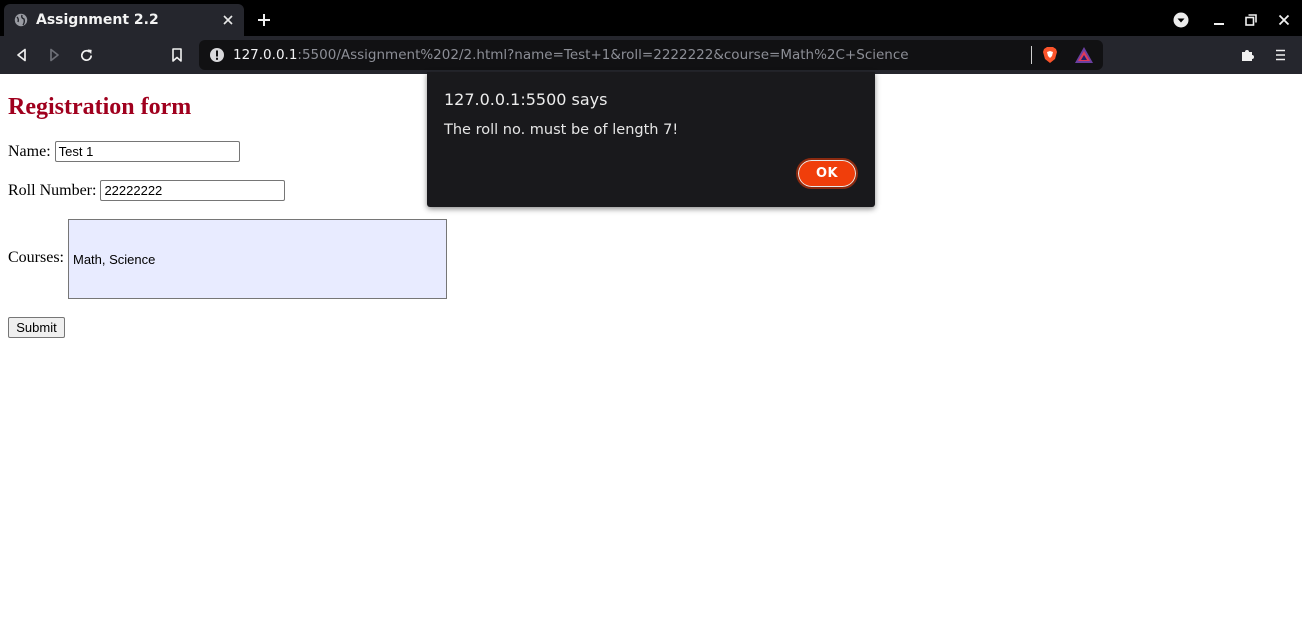 This screenshot has width=1302, height=632. Describe the element at coordinates (22, 55) in the screenshot. I see `back-icon` at that location.